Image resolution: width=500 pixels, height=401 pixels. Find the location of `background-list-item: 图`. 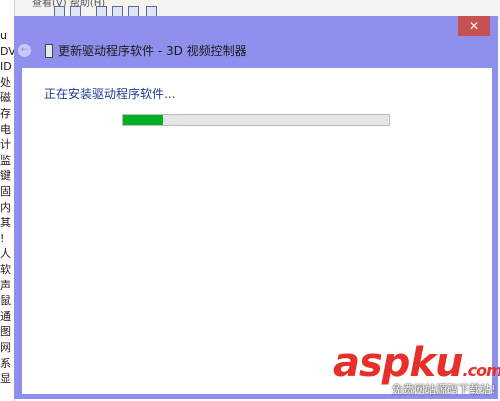

background-list-item: 图 is located at coordinates (7, 332).